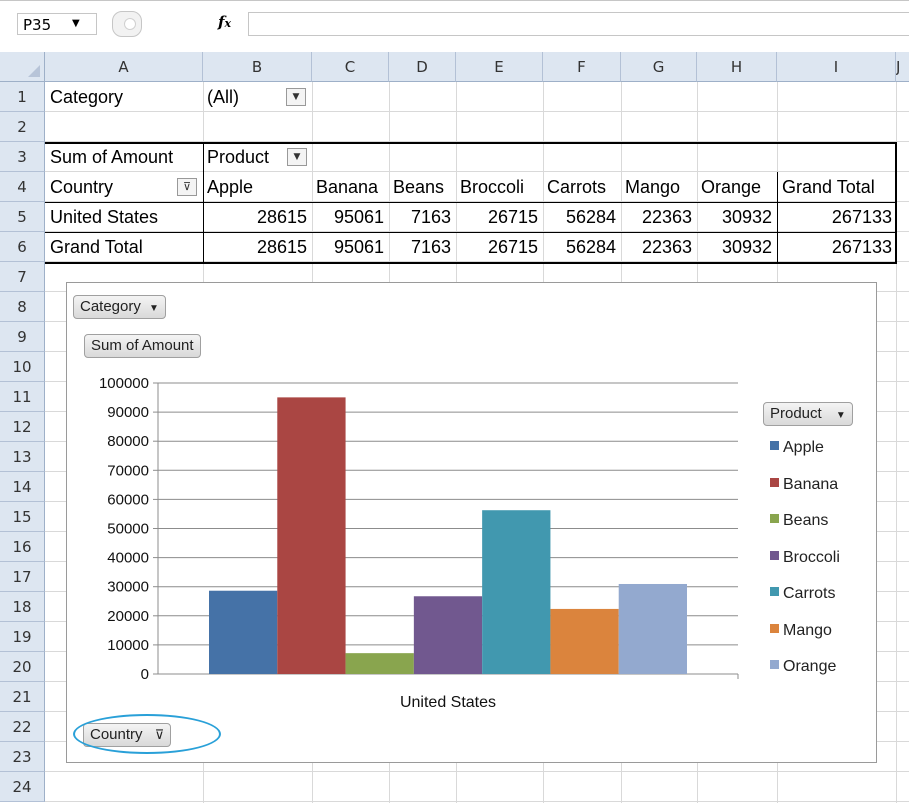 Image resolution: width=909 pixels, height=803 pixels. I want to click on row-header: 16, so click(22, 547).